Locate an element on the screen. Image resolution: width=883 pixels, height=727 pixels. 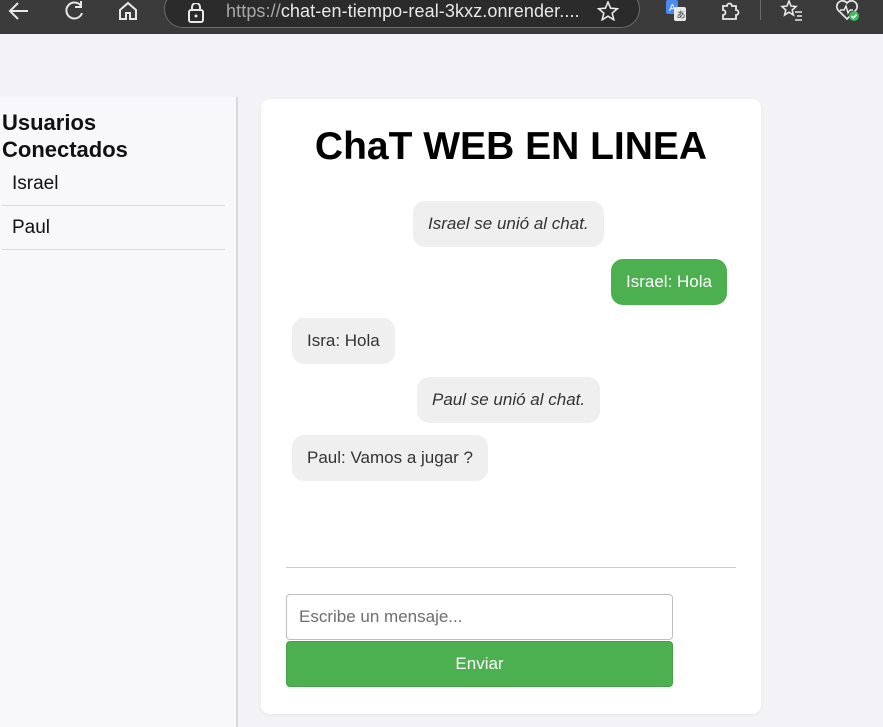
svg-text: あ is located at coordinates (681, 15).